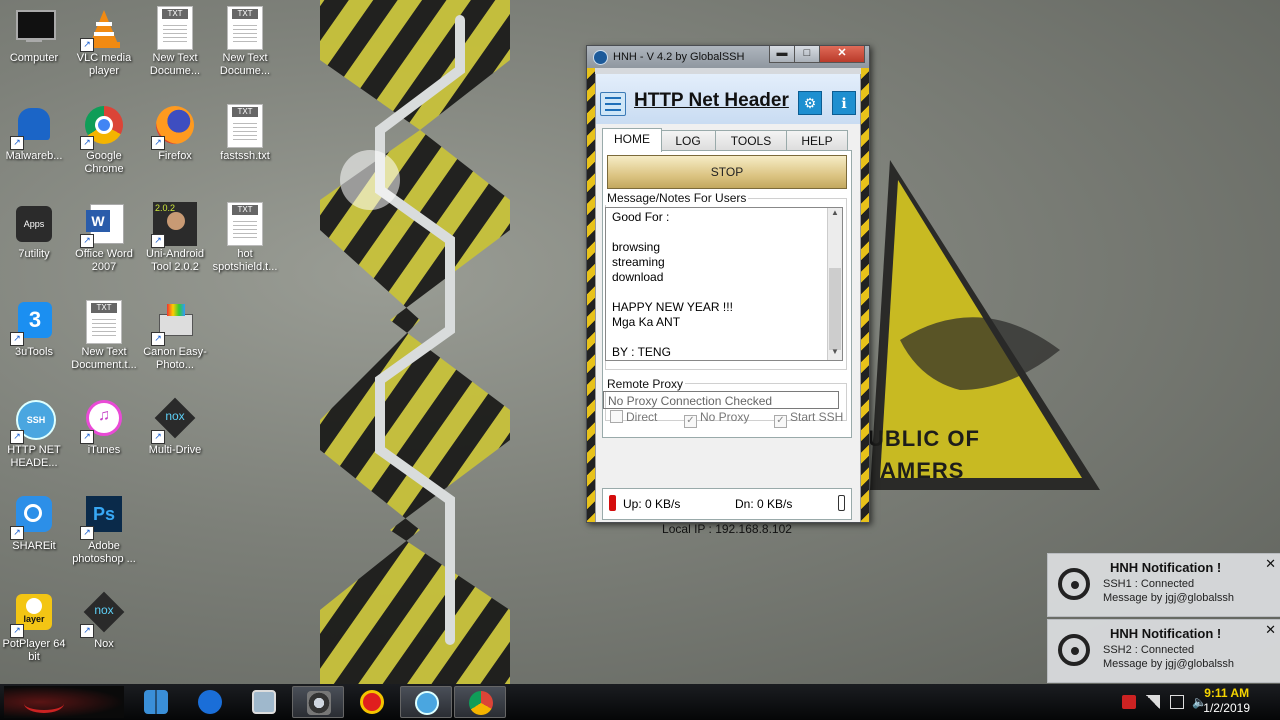 The height and width of the screenshot is (720, 1280). What do you see at coordinates (640, 702) in the screenshot?
I see `taskbar: 🔈 9:11 AM 1/2/2019` at bounding box center [640, 702].